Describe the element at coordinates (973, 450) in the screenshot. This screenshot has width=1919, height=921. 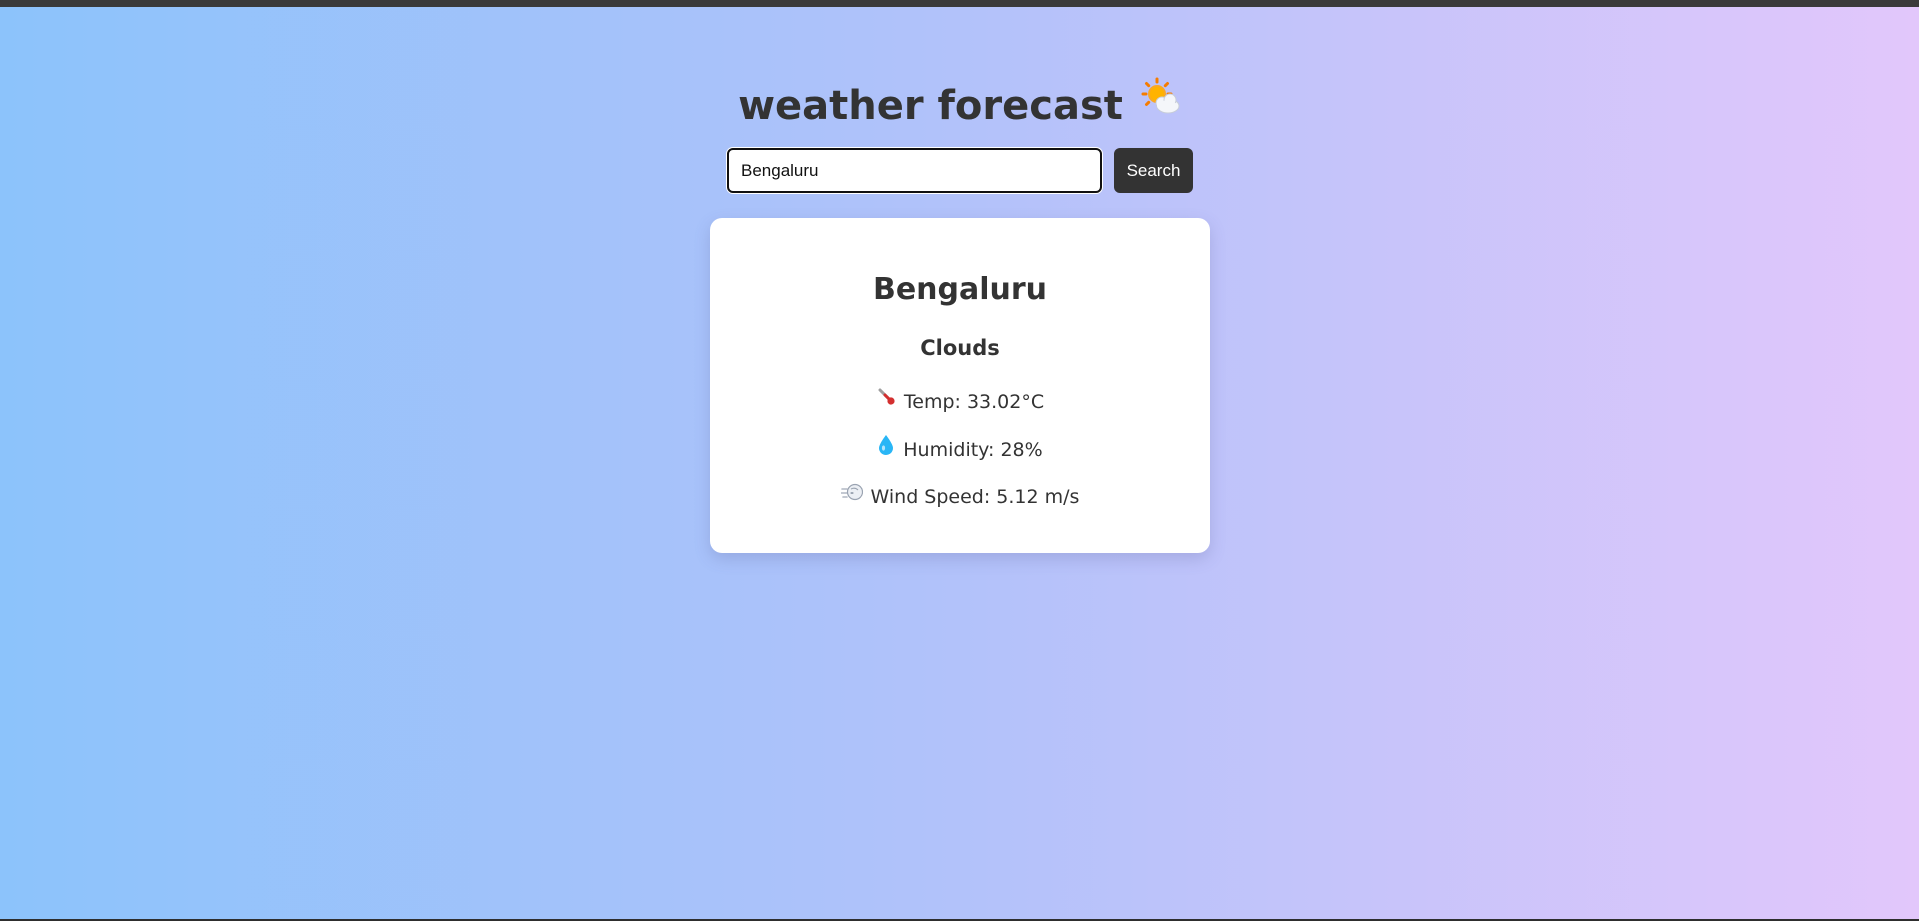
I see `humidity-text: Humidity: 28%` at that location.